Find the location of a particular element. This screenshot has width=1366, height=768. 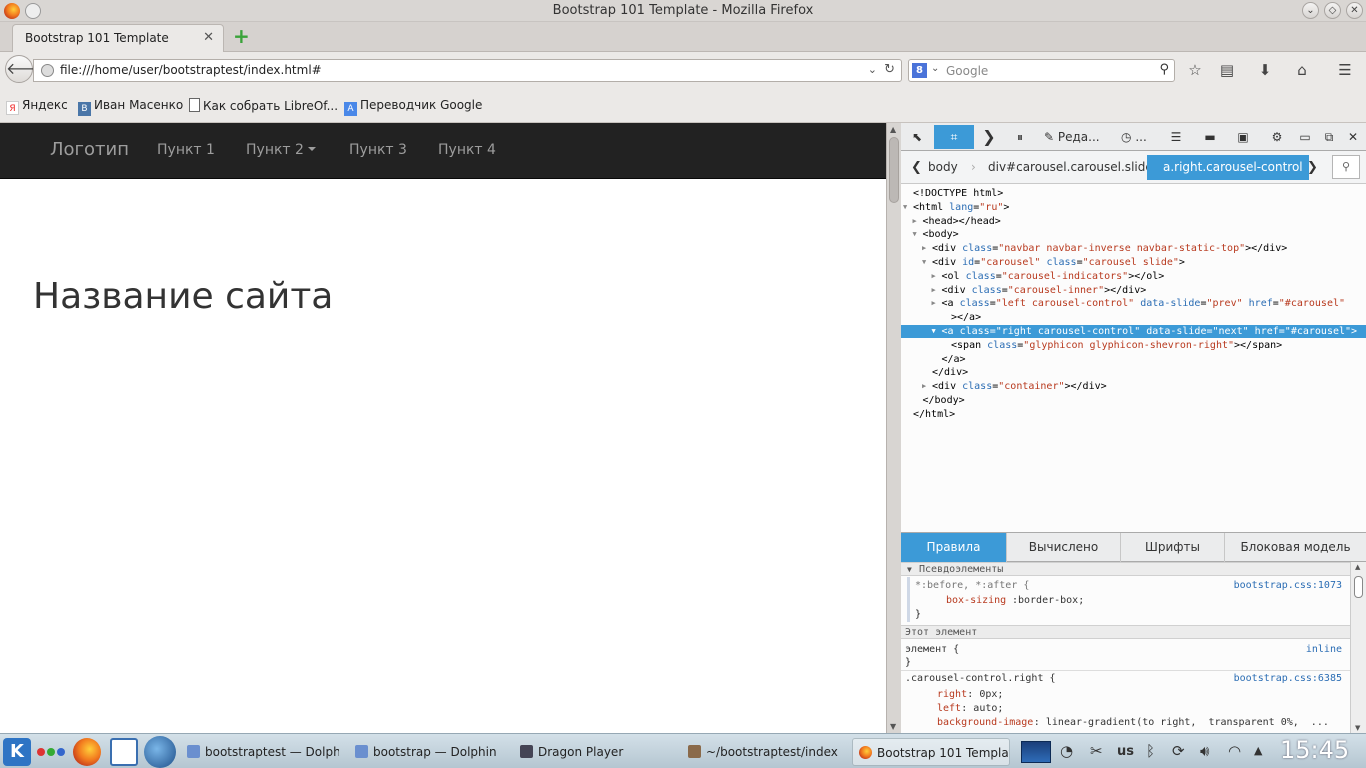

css-property: left is located at coordinates (949, 709).